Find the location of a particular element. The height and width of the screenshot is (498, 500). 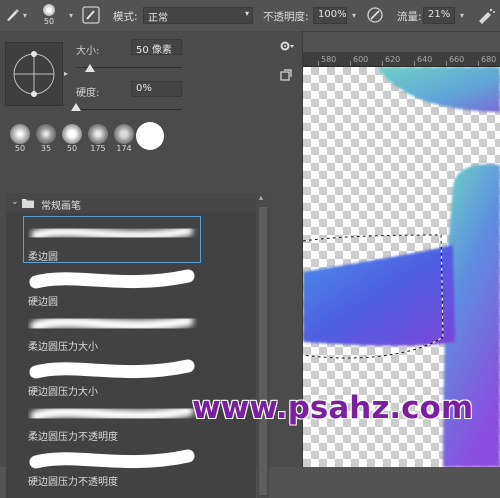

recent-brush-size: 35 is located at coordinates (46, 148).